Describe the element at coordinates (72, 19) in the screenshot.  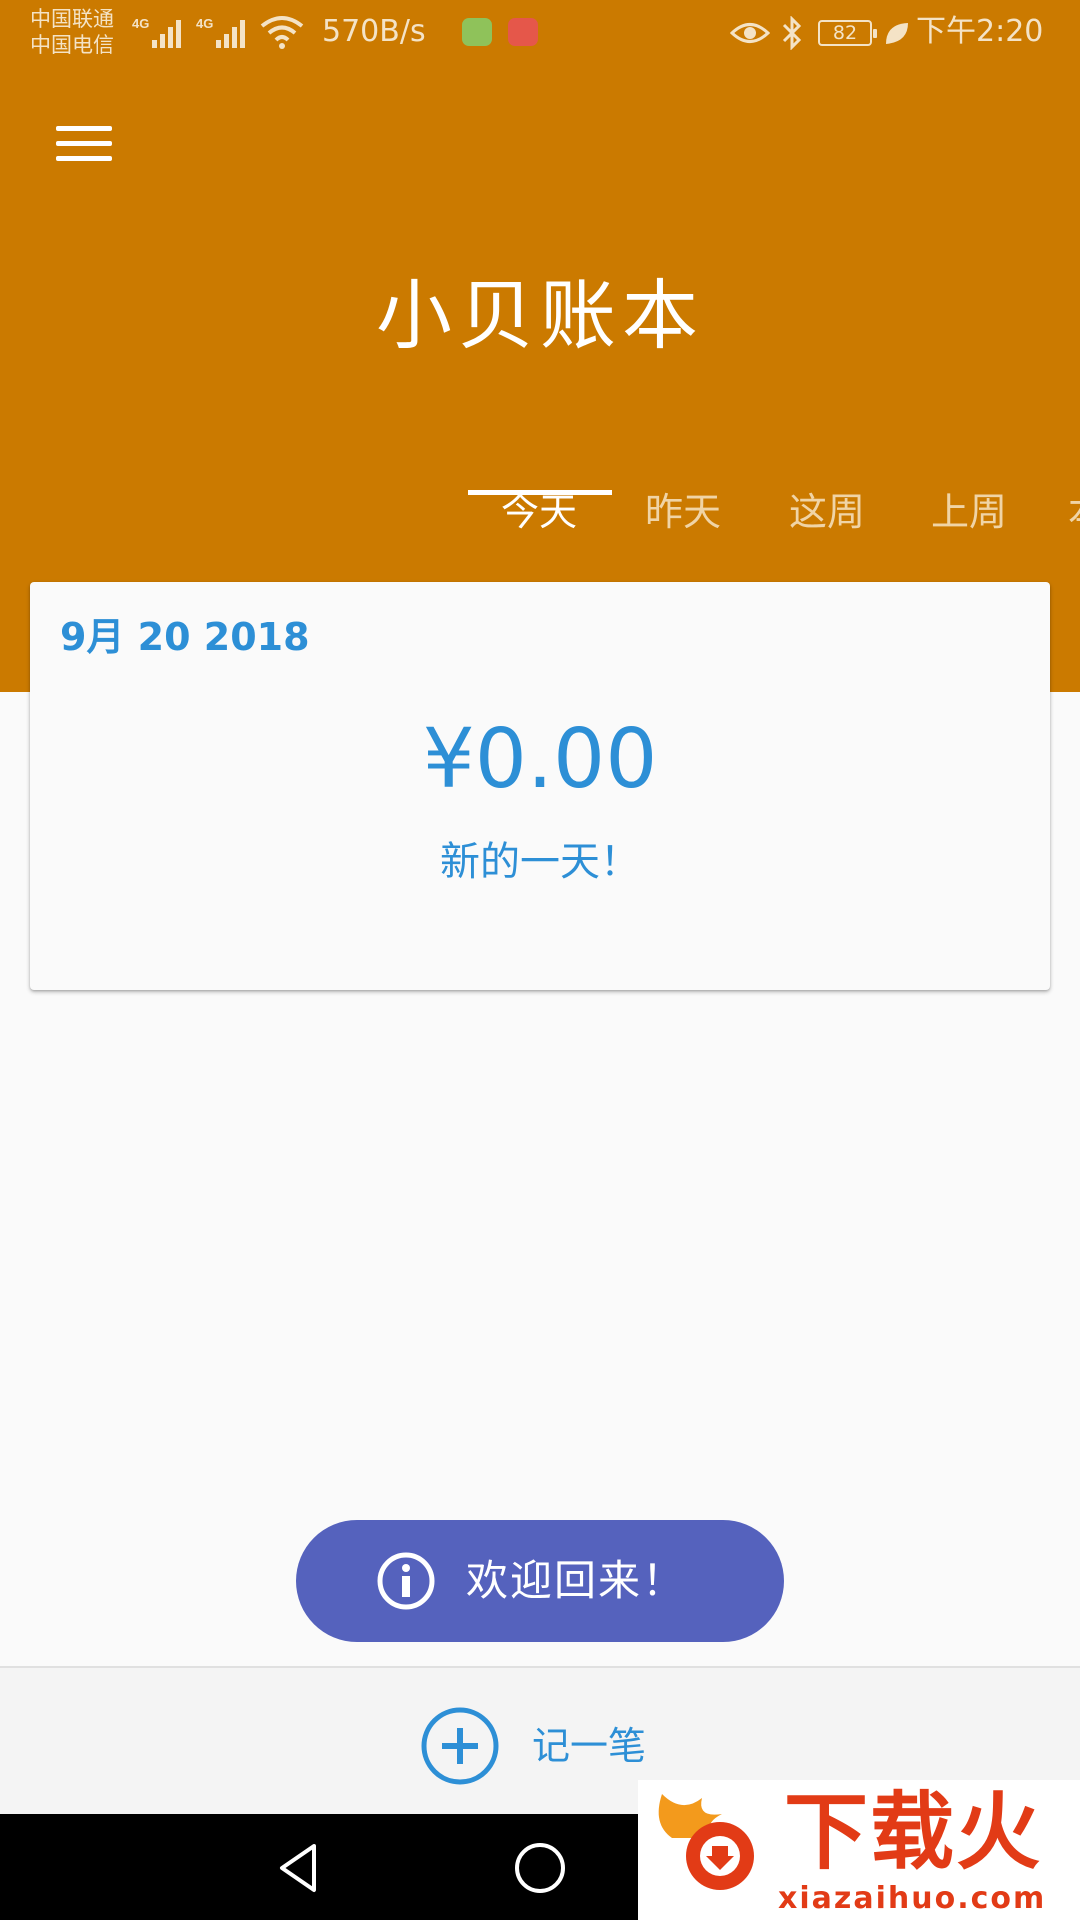
I see `carrier-1: 中国联通` at that location.